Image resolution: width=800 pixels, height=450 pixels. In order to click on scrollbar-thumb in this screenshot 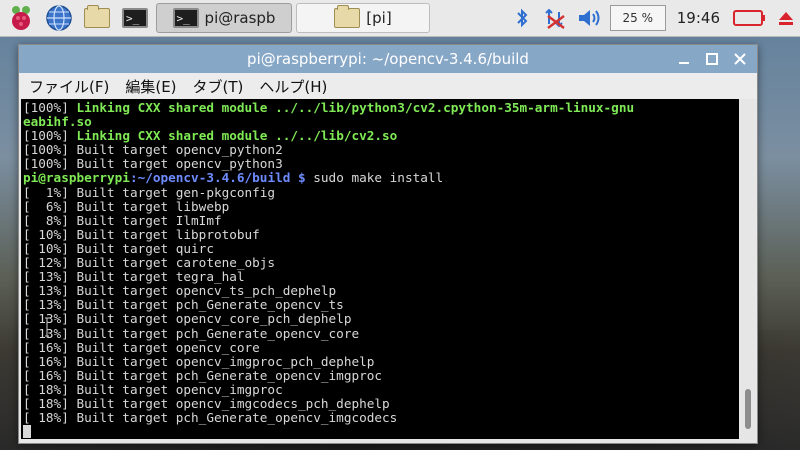, I will do `click(748, 409)`.